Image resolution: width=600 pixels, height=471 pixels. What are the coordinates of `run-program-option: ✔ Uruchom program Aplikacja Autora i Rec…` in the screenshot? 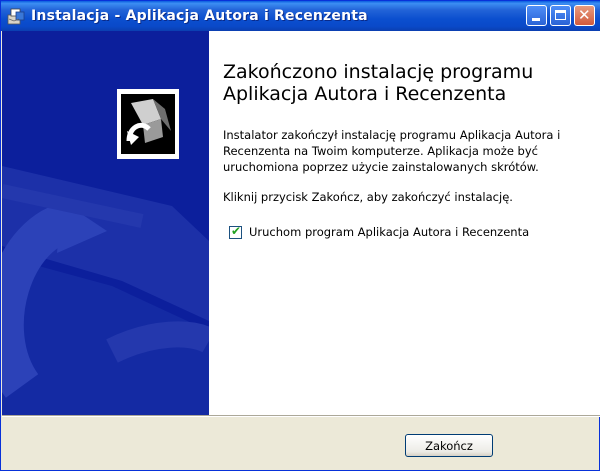 It's located at (379, 231).